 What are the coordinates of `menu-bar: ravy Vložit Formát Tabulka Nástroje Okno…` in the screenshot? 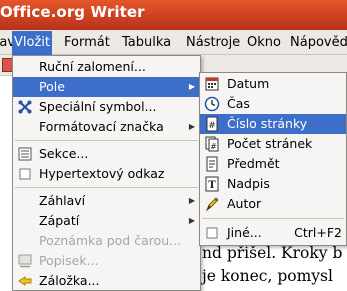 It's located at (173, 42).